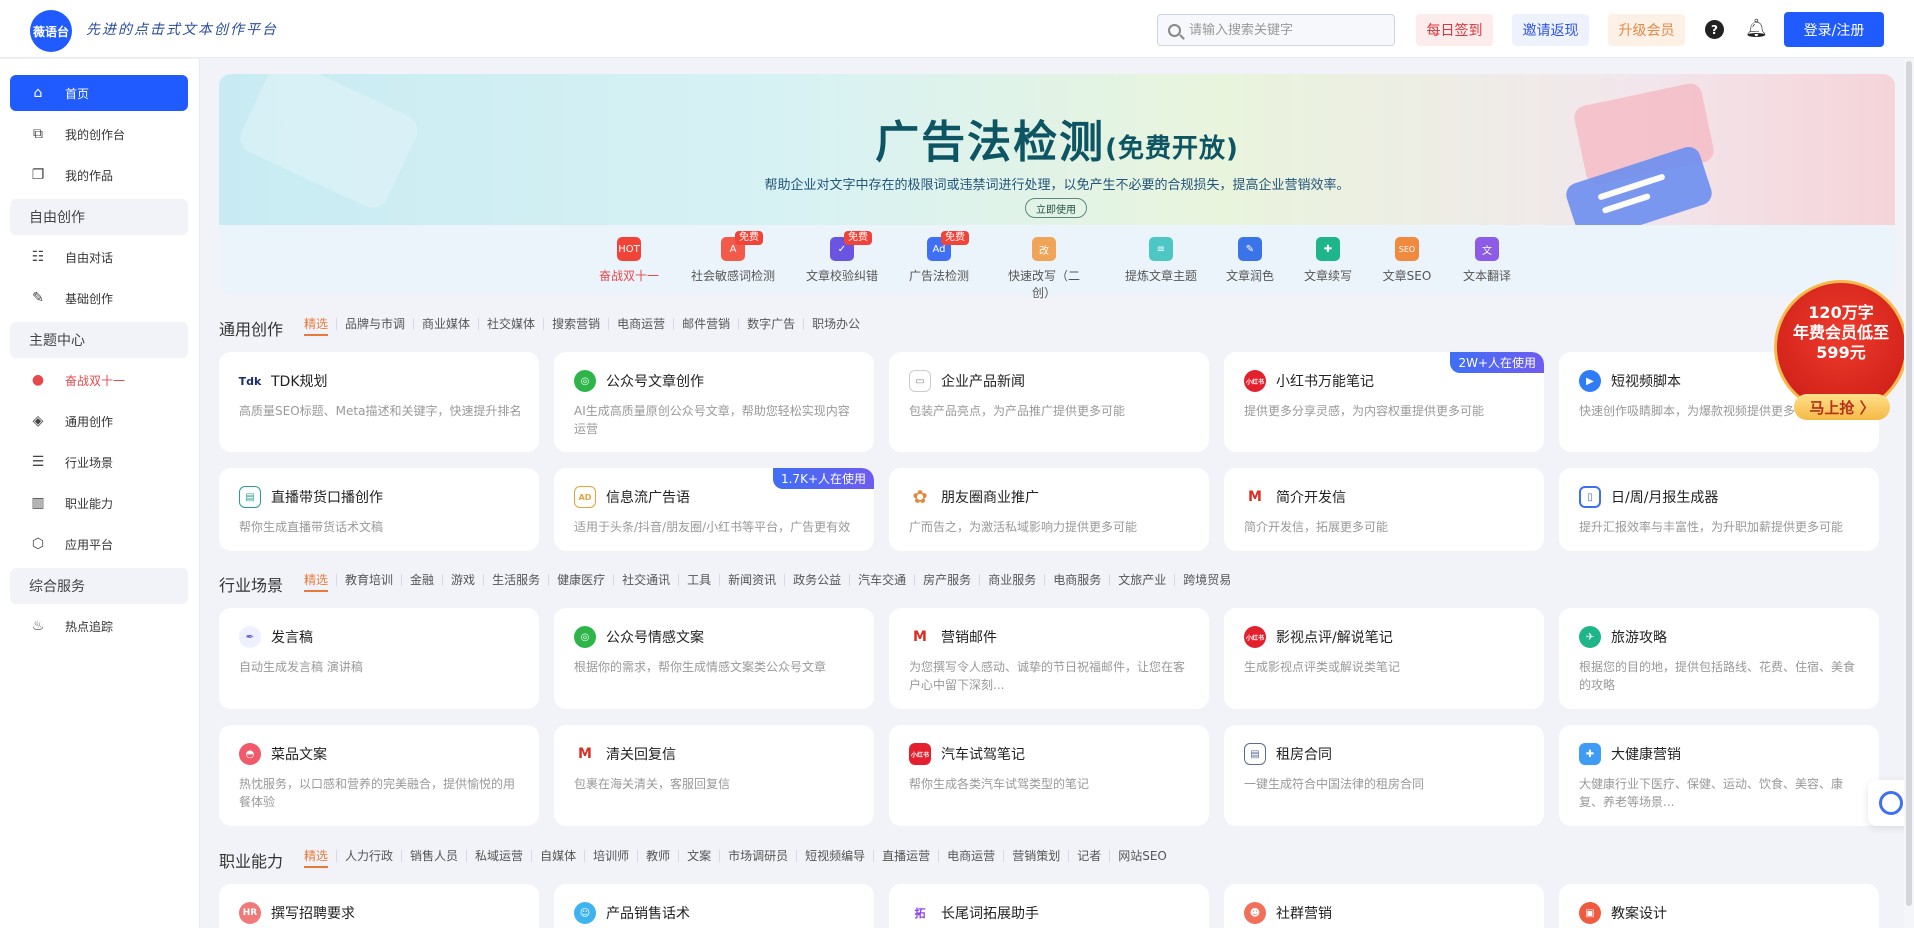 The height and width of the screenshot is (928, 1914). What do you see at coordinates (1550, 30) in the screenshot?
I see `invite-cashback-button: 邀请返现` at bounding box center [1550, 30].